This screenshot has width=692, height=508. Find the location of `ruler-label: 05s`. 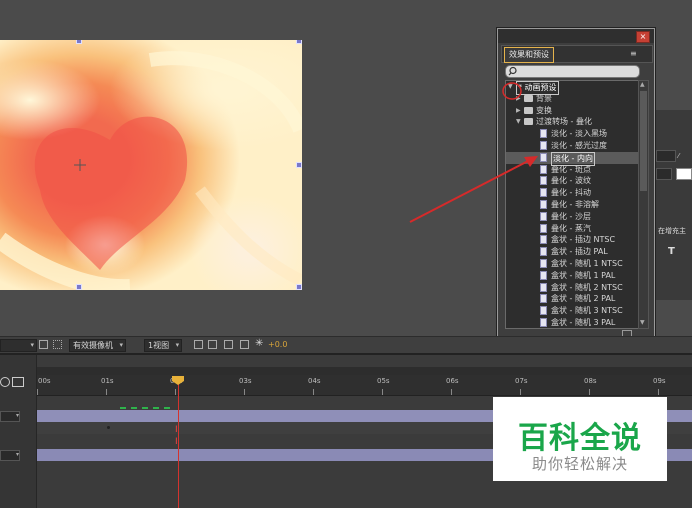

ruler-label: 05s is located at coordinates (383, 381).